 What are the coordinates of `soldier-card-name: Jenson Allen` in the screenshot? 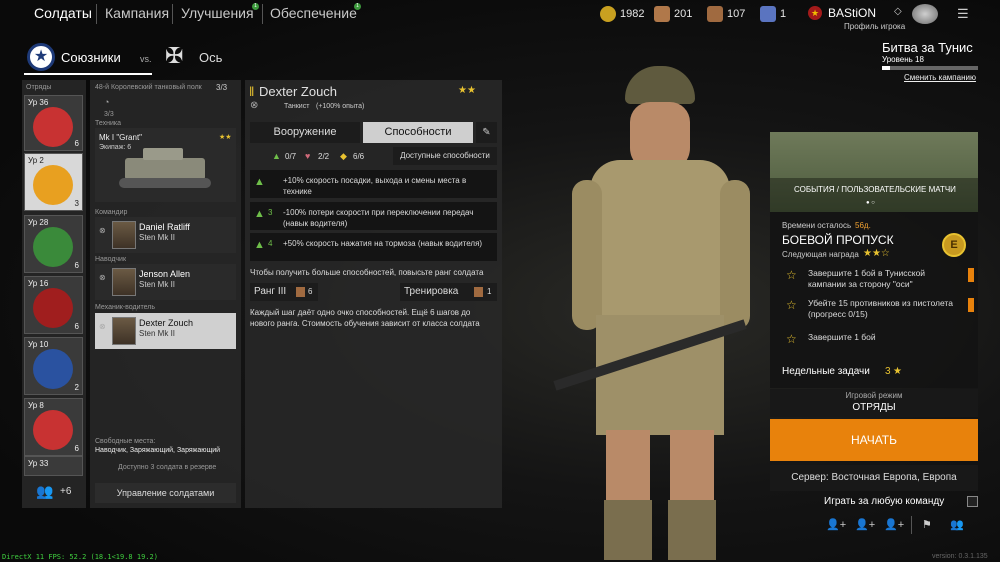 It's located at (165, 274).